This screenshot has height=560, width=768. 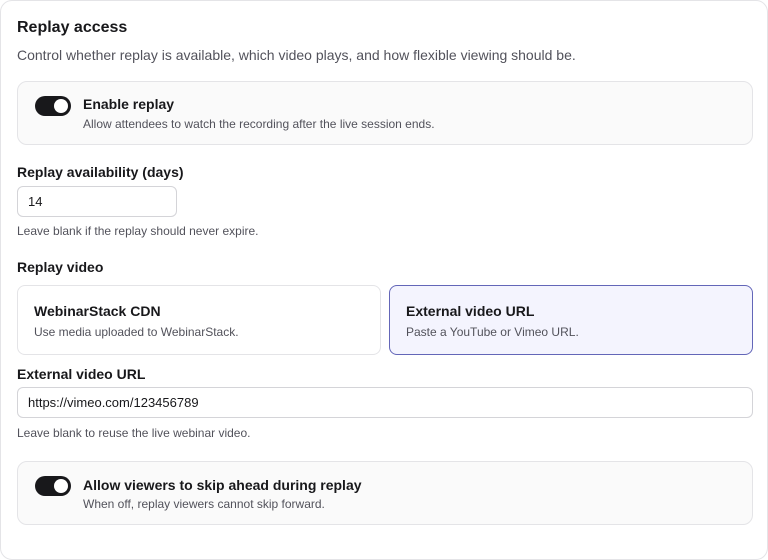 What do you see at coordinates (385, 402) in the screenshot?
I see `external-url-input` at bounding box center [385, 402].